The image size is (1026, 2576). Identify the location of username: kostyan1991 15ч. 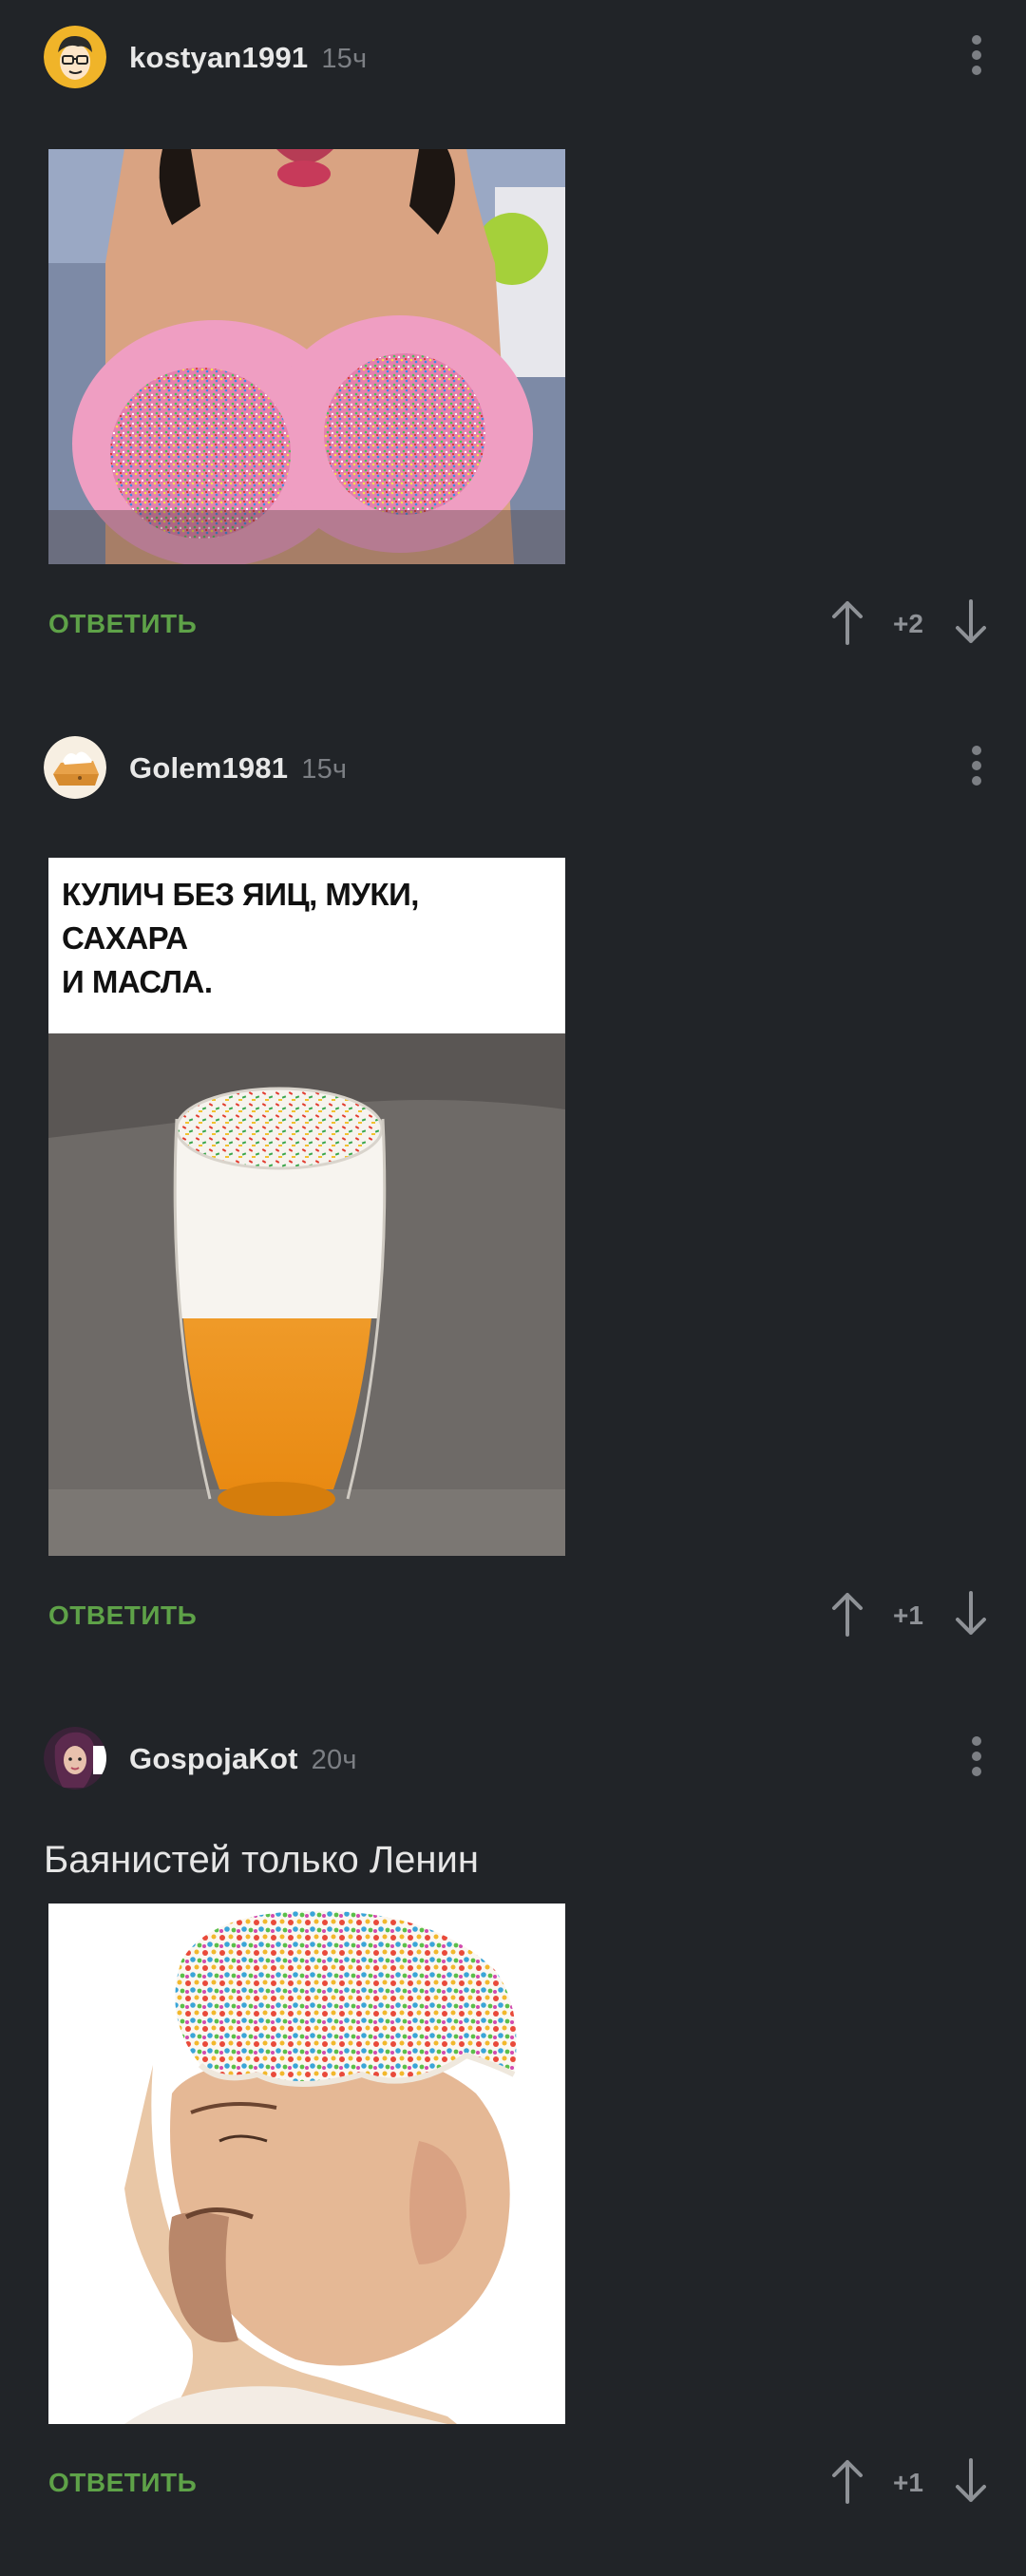
(248, 58).